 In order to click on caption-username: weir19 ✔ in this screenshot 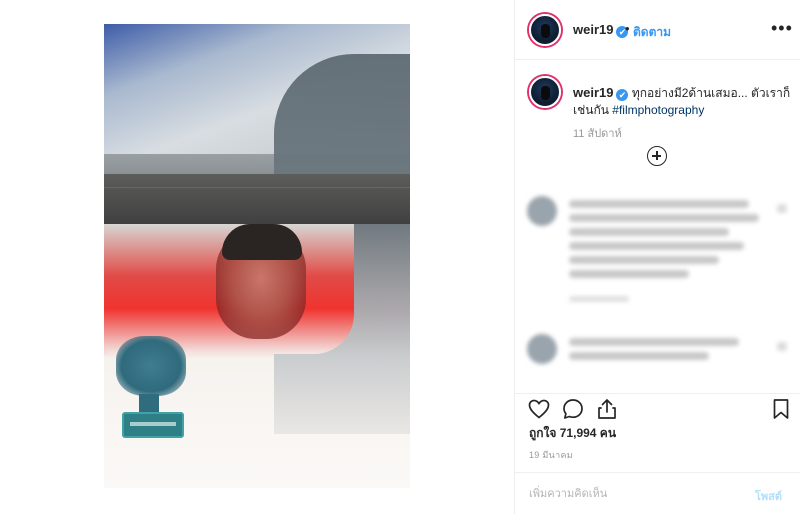, I will do `click(601, 93)`.